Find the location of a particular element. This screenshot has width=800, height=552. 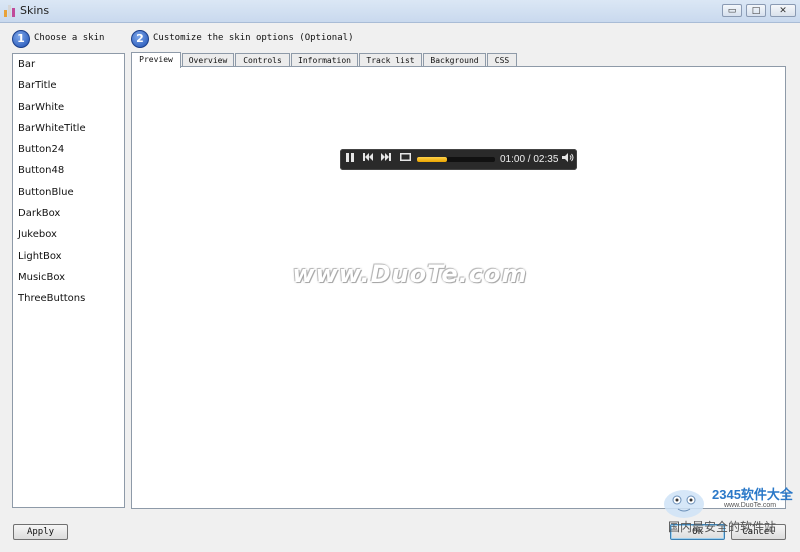

skin-item-barwhite: BarWhite is located at coordinates (68, 107).